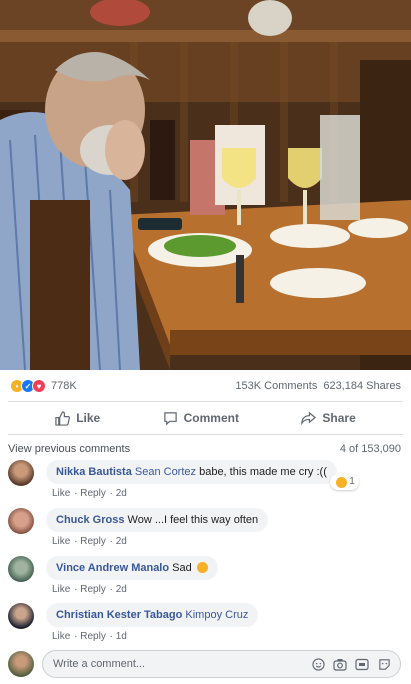 The width and height of the screenshot is (411, 684). I want to click on comment-reaction-count: 1, so click(352, 481).